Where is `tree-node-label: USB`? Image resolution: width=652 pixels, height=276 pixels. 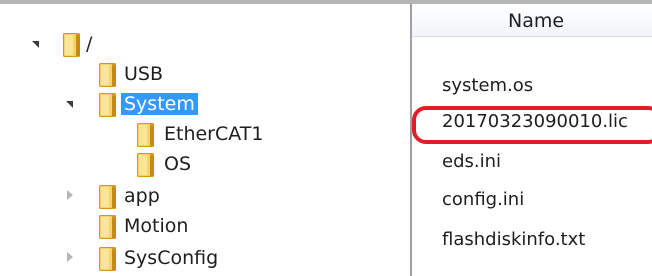
tree-node-label: USB is located at coordinates (144, 74).